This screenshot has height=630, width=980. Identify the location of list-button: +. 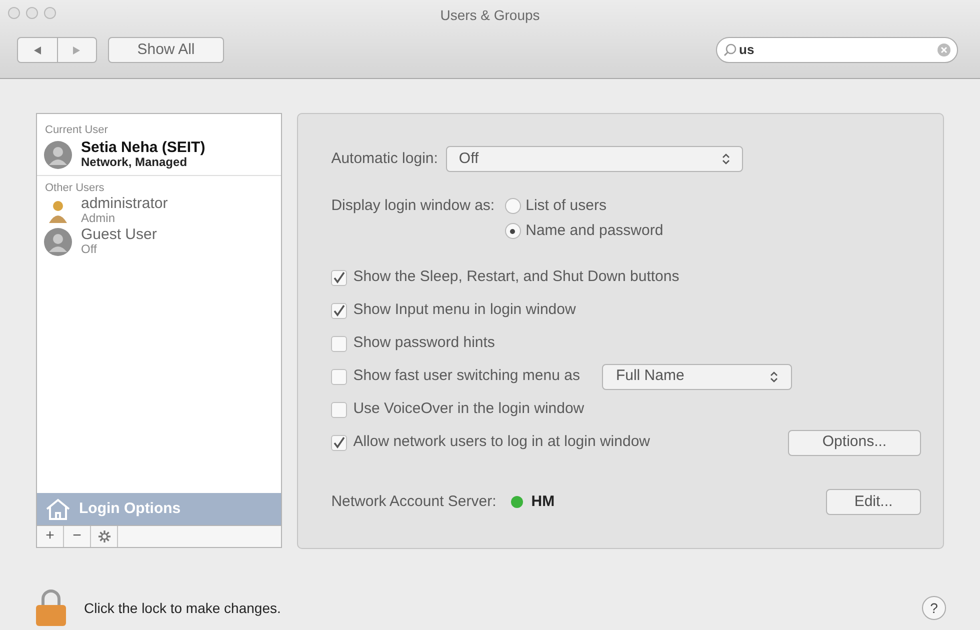
(50, 536).